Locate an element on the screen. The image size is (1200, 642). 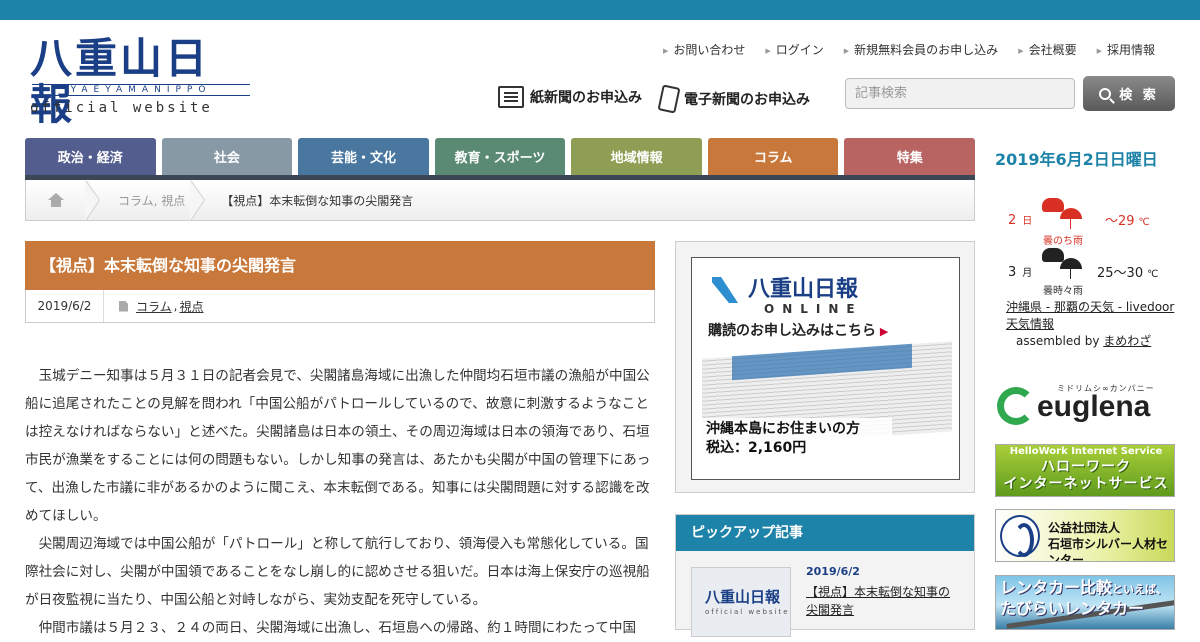
category-nav: 政治・経済 社会 芸能・文化 教育・スポーツ 地域情報 コラム 特集 is located at coordinates (500, 159).